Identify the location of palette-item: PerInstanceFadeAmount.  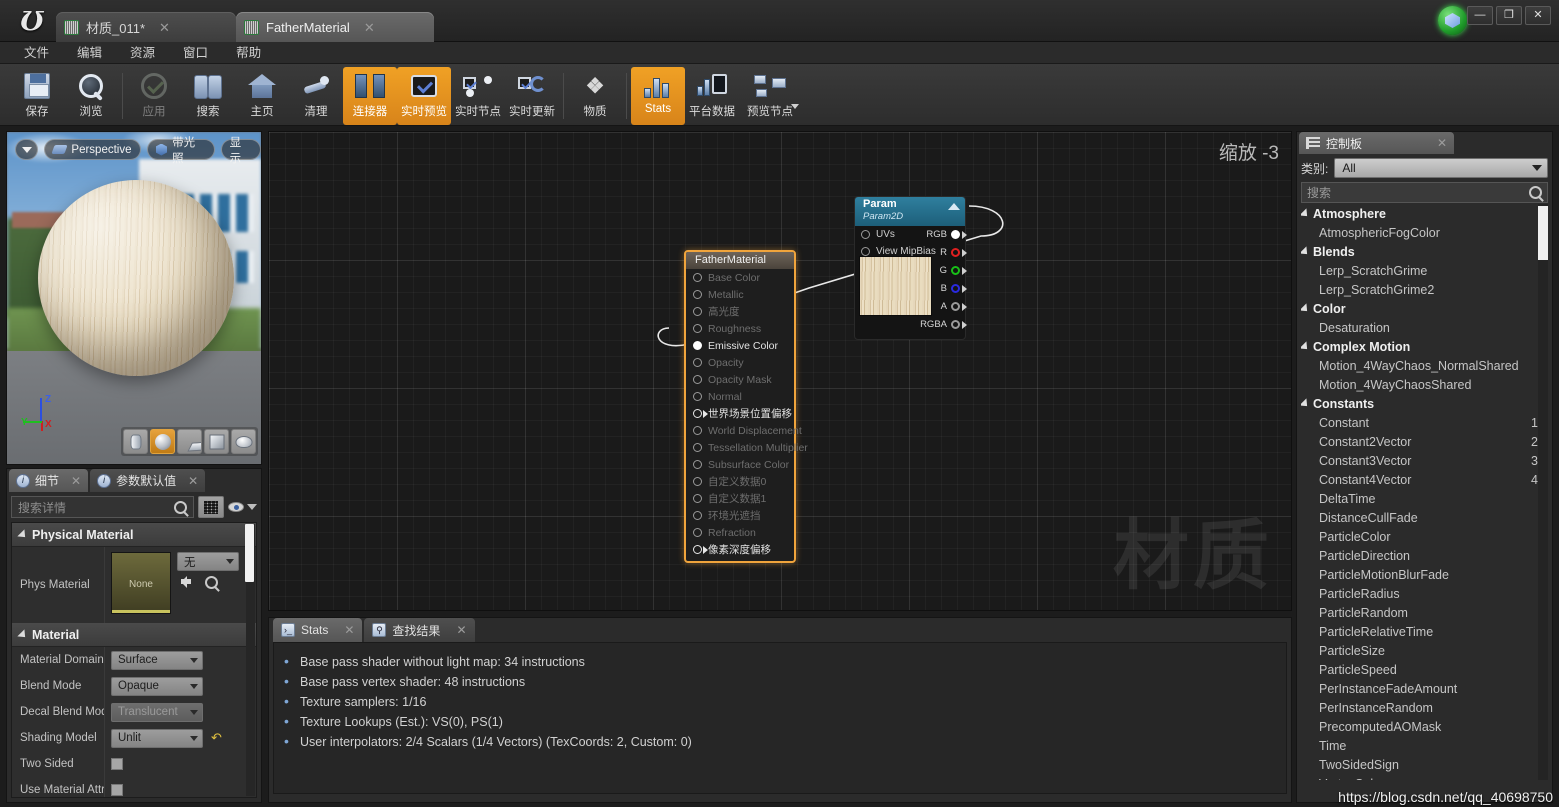
(1424, 688).